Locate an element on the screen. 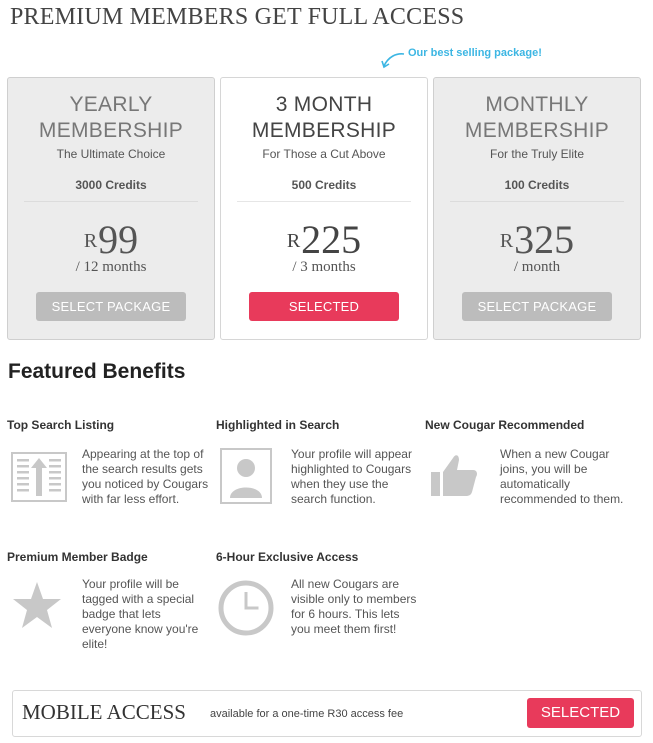 The width and height of the screenshot is (653, 743). mobile-access-note: available for a one-time R30 access fee is located at coordinates (307, 714).